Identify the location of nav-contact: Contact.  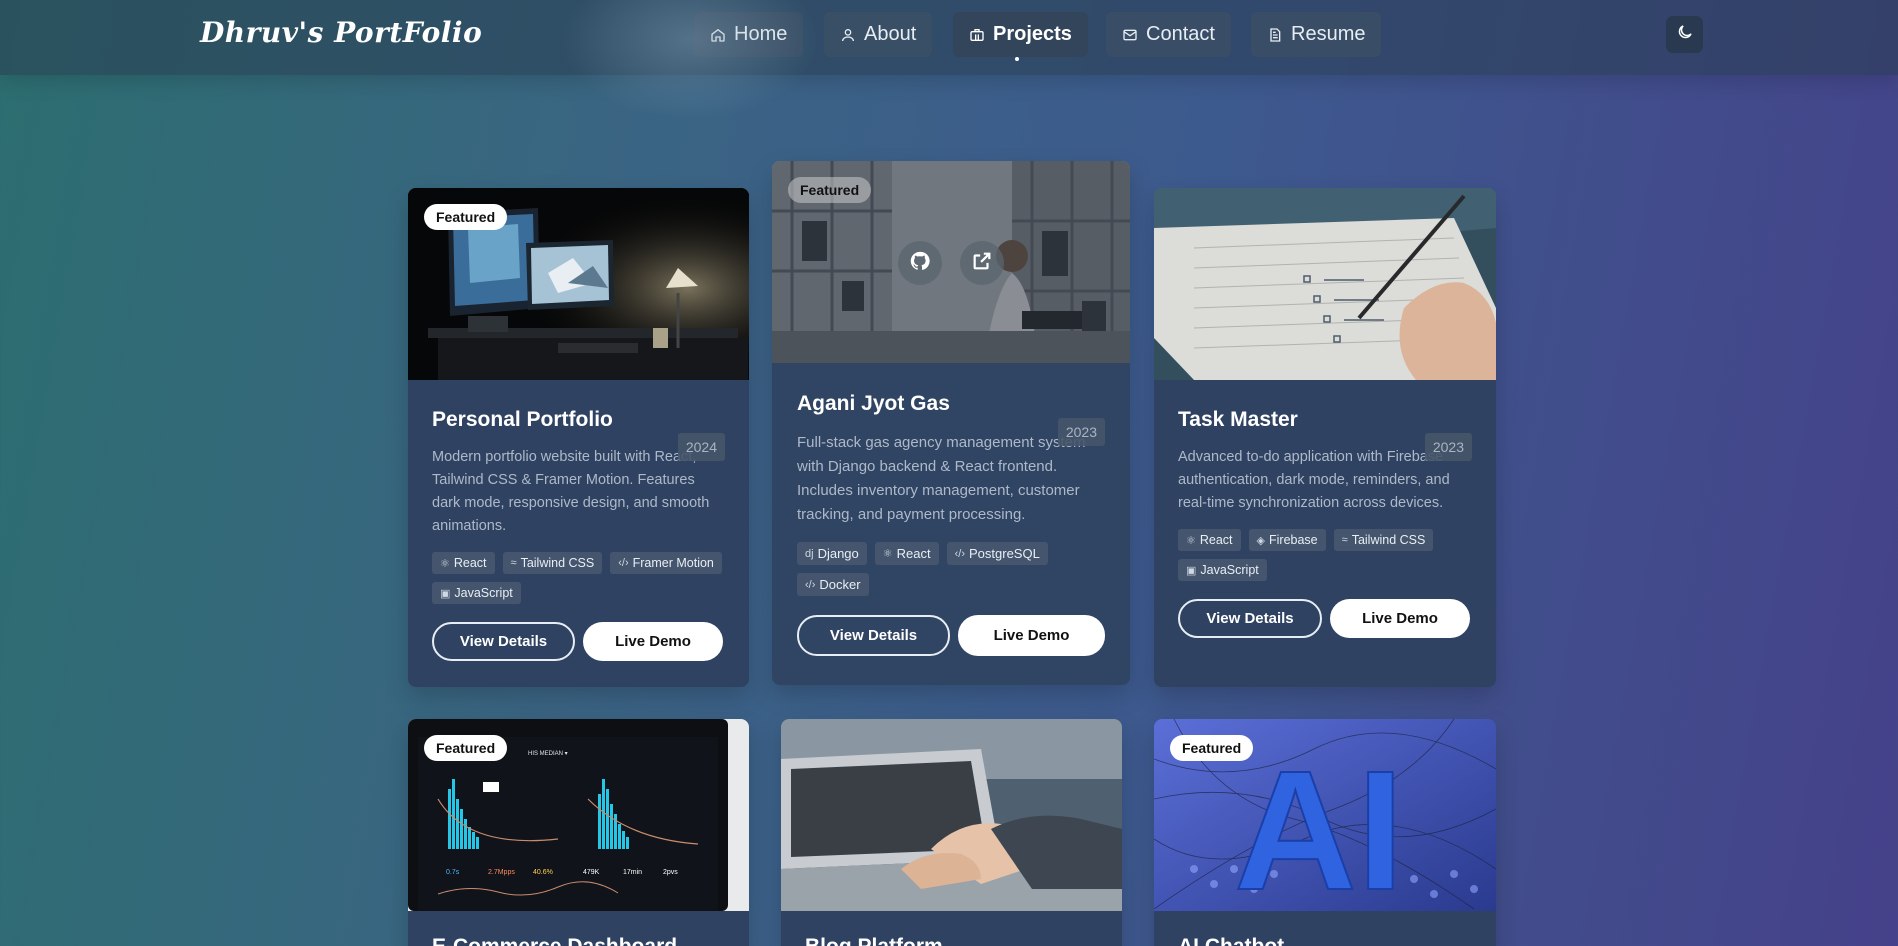
(1168, 34).